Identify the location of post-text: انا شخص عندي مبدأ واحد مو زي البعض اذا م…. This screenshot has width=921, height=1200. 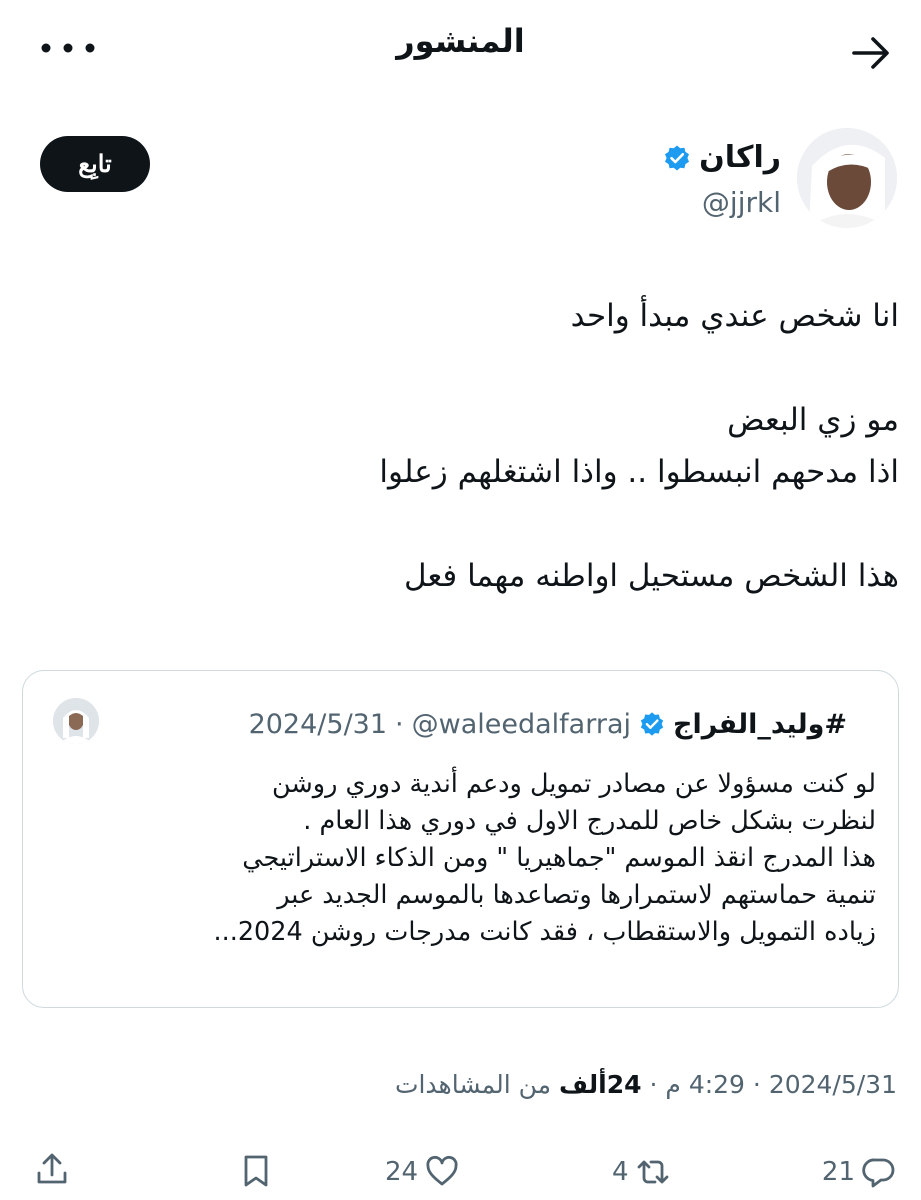
(639, 446).